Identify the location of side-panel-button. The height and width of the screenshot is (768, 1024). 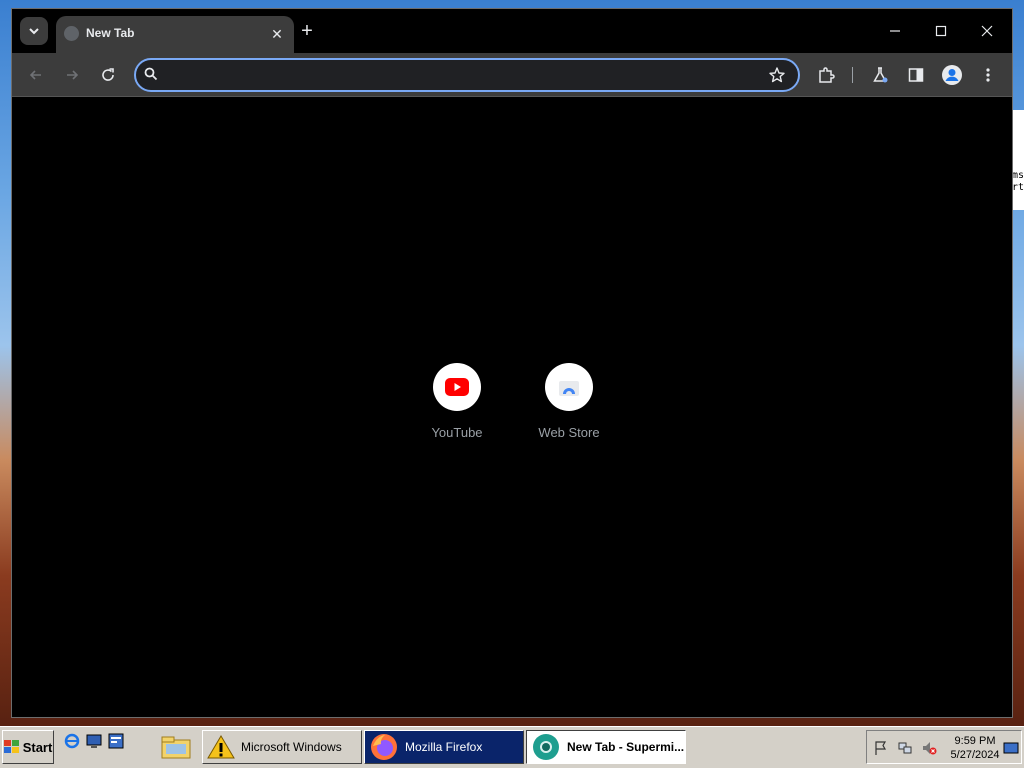
(916, 75).